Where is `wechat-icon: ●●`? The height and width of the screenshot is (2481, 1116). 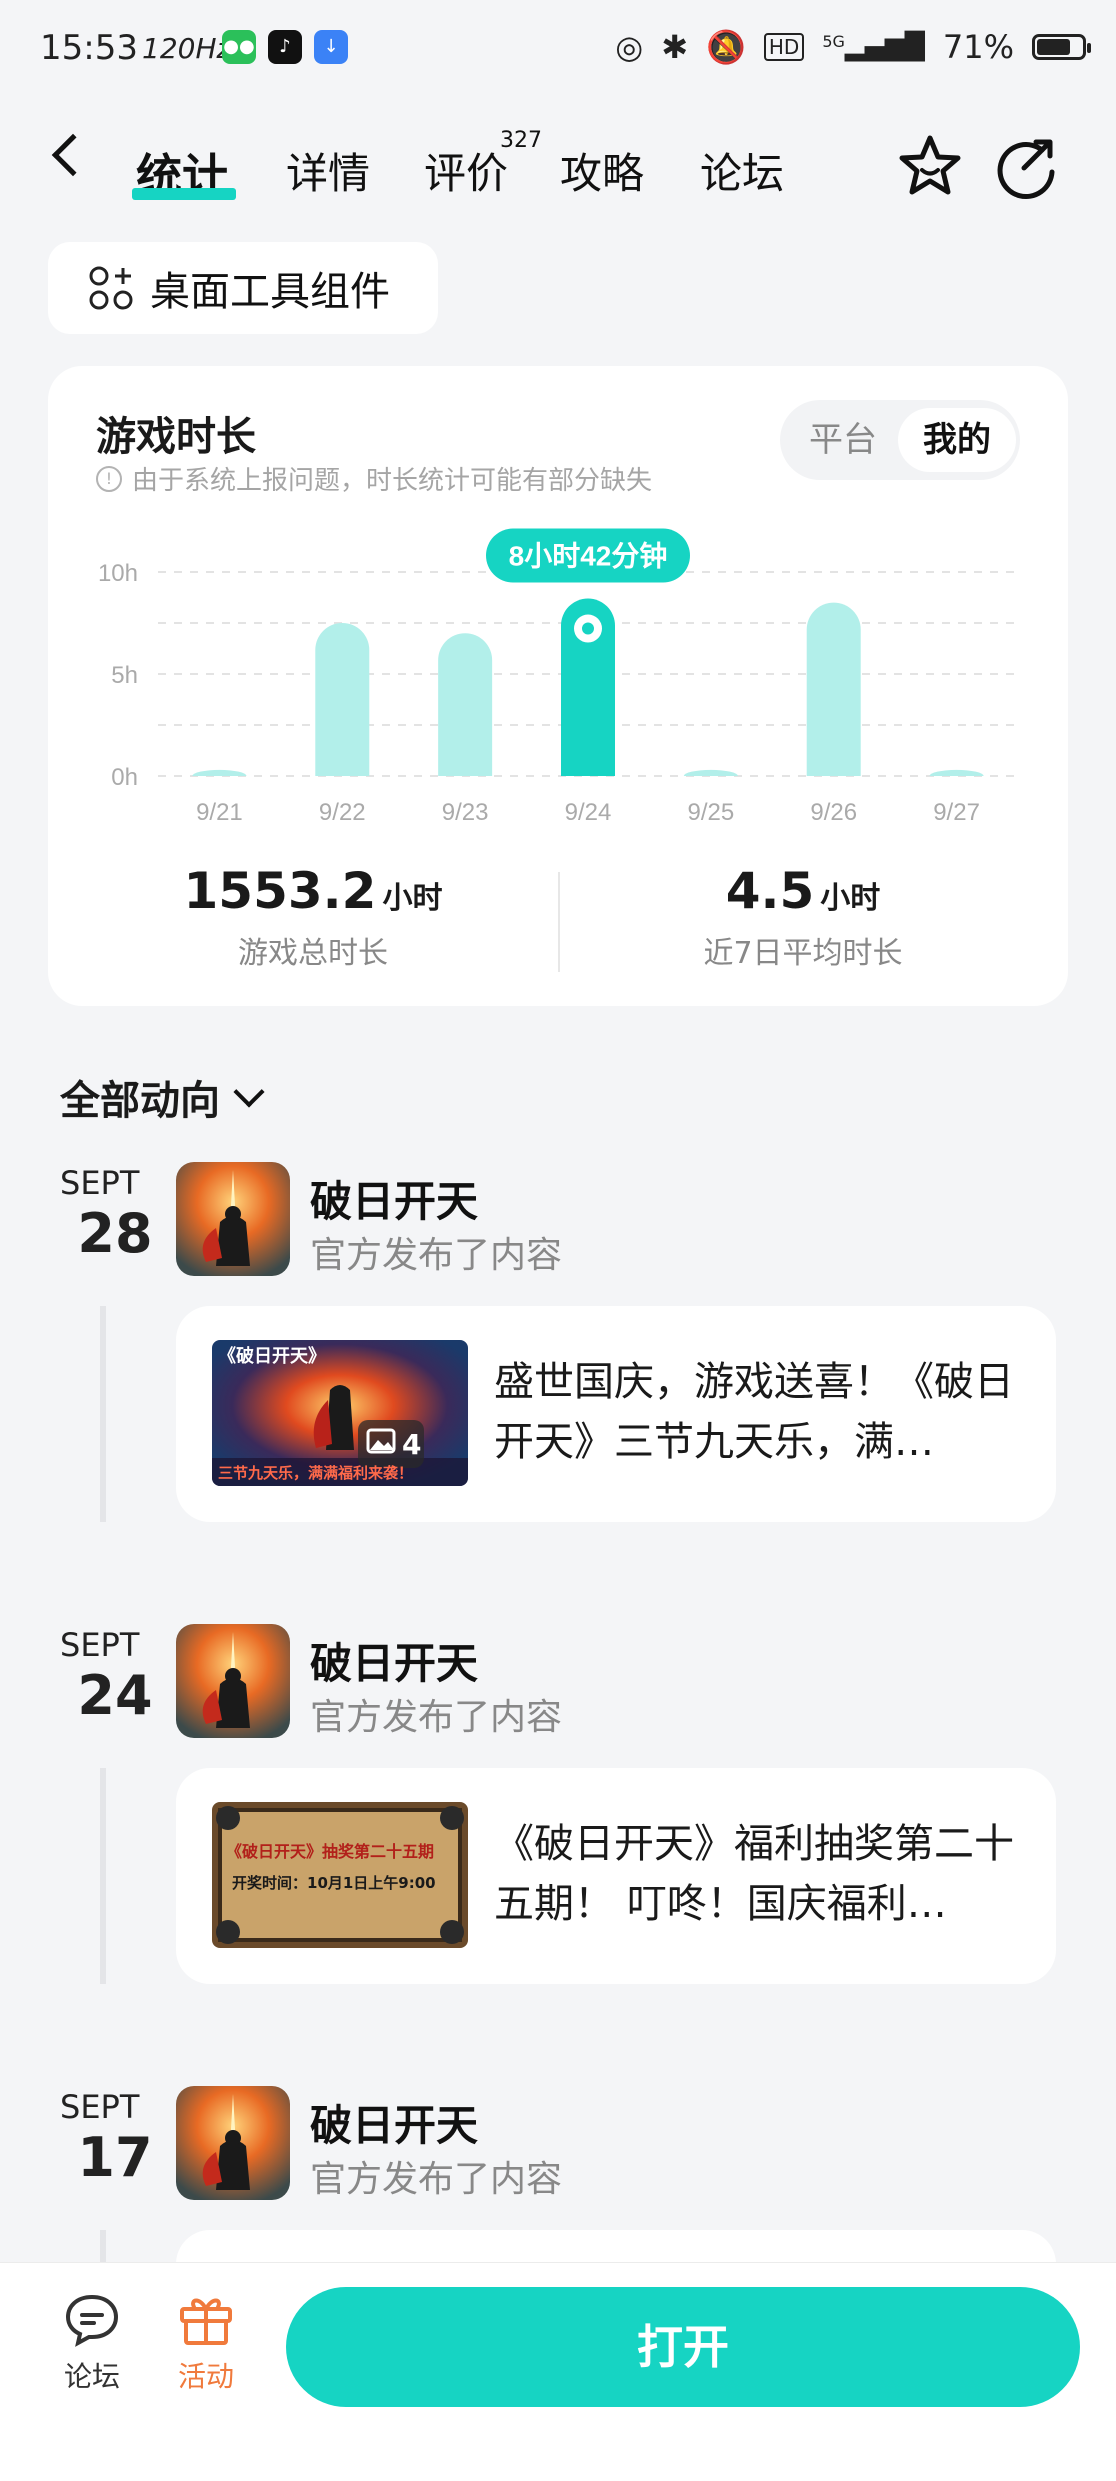 wechat-icon: ●● is located at coordinates (239, 47).